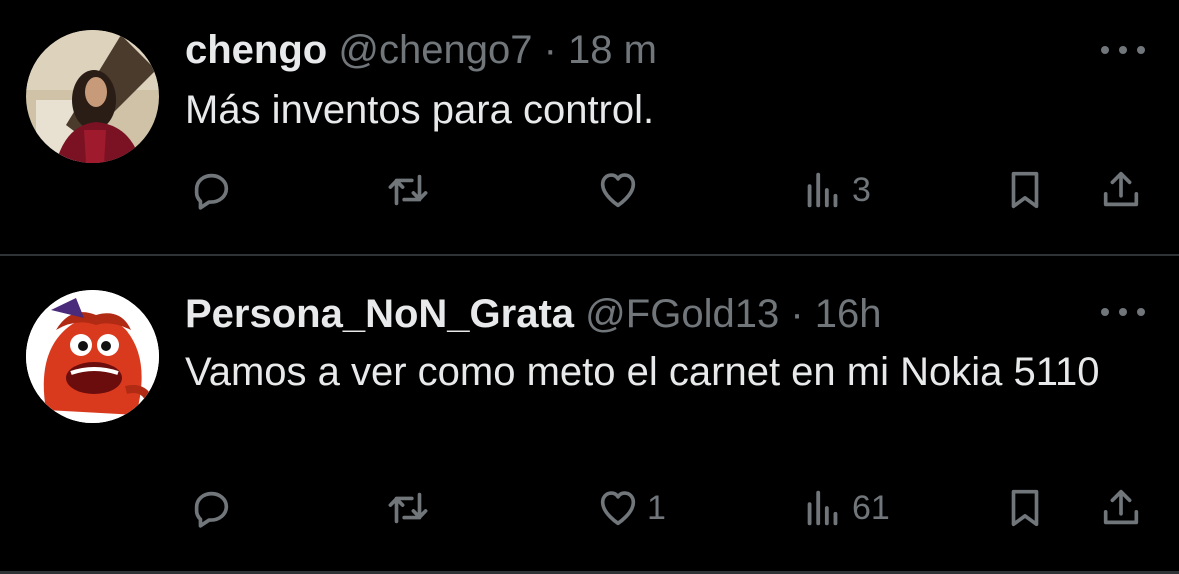 The image size is (1179, 574). Describe the element at coordinates (420, 110) in the screenshot. I see `tweet-text: Más inventos para control.` at that location.